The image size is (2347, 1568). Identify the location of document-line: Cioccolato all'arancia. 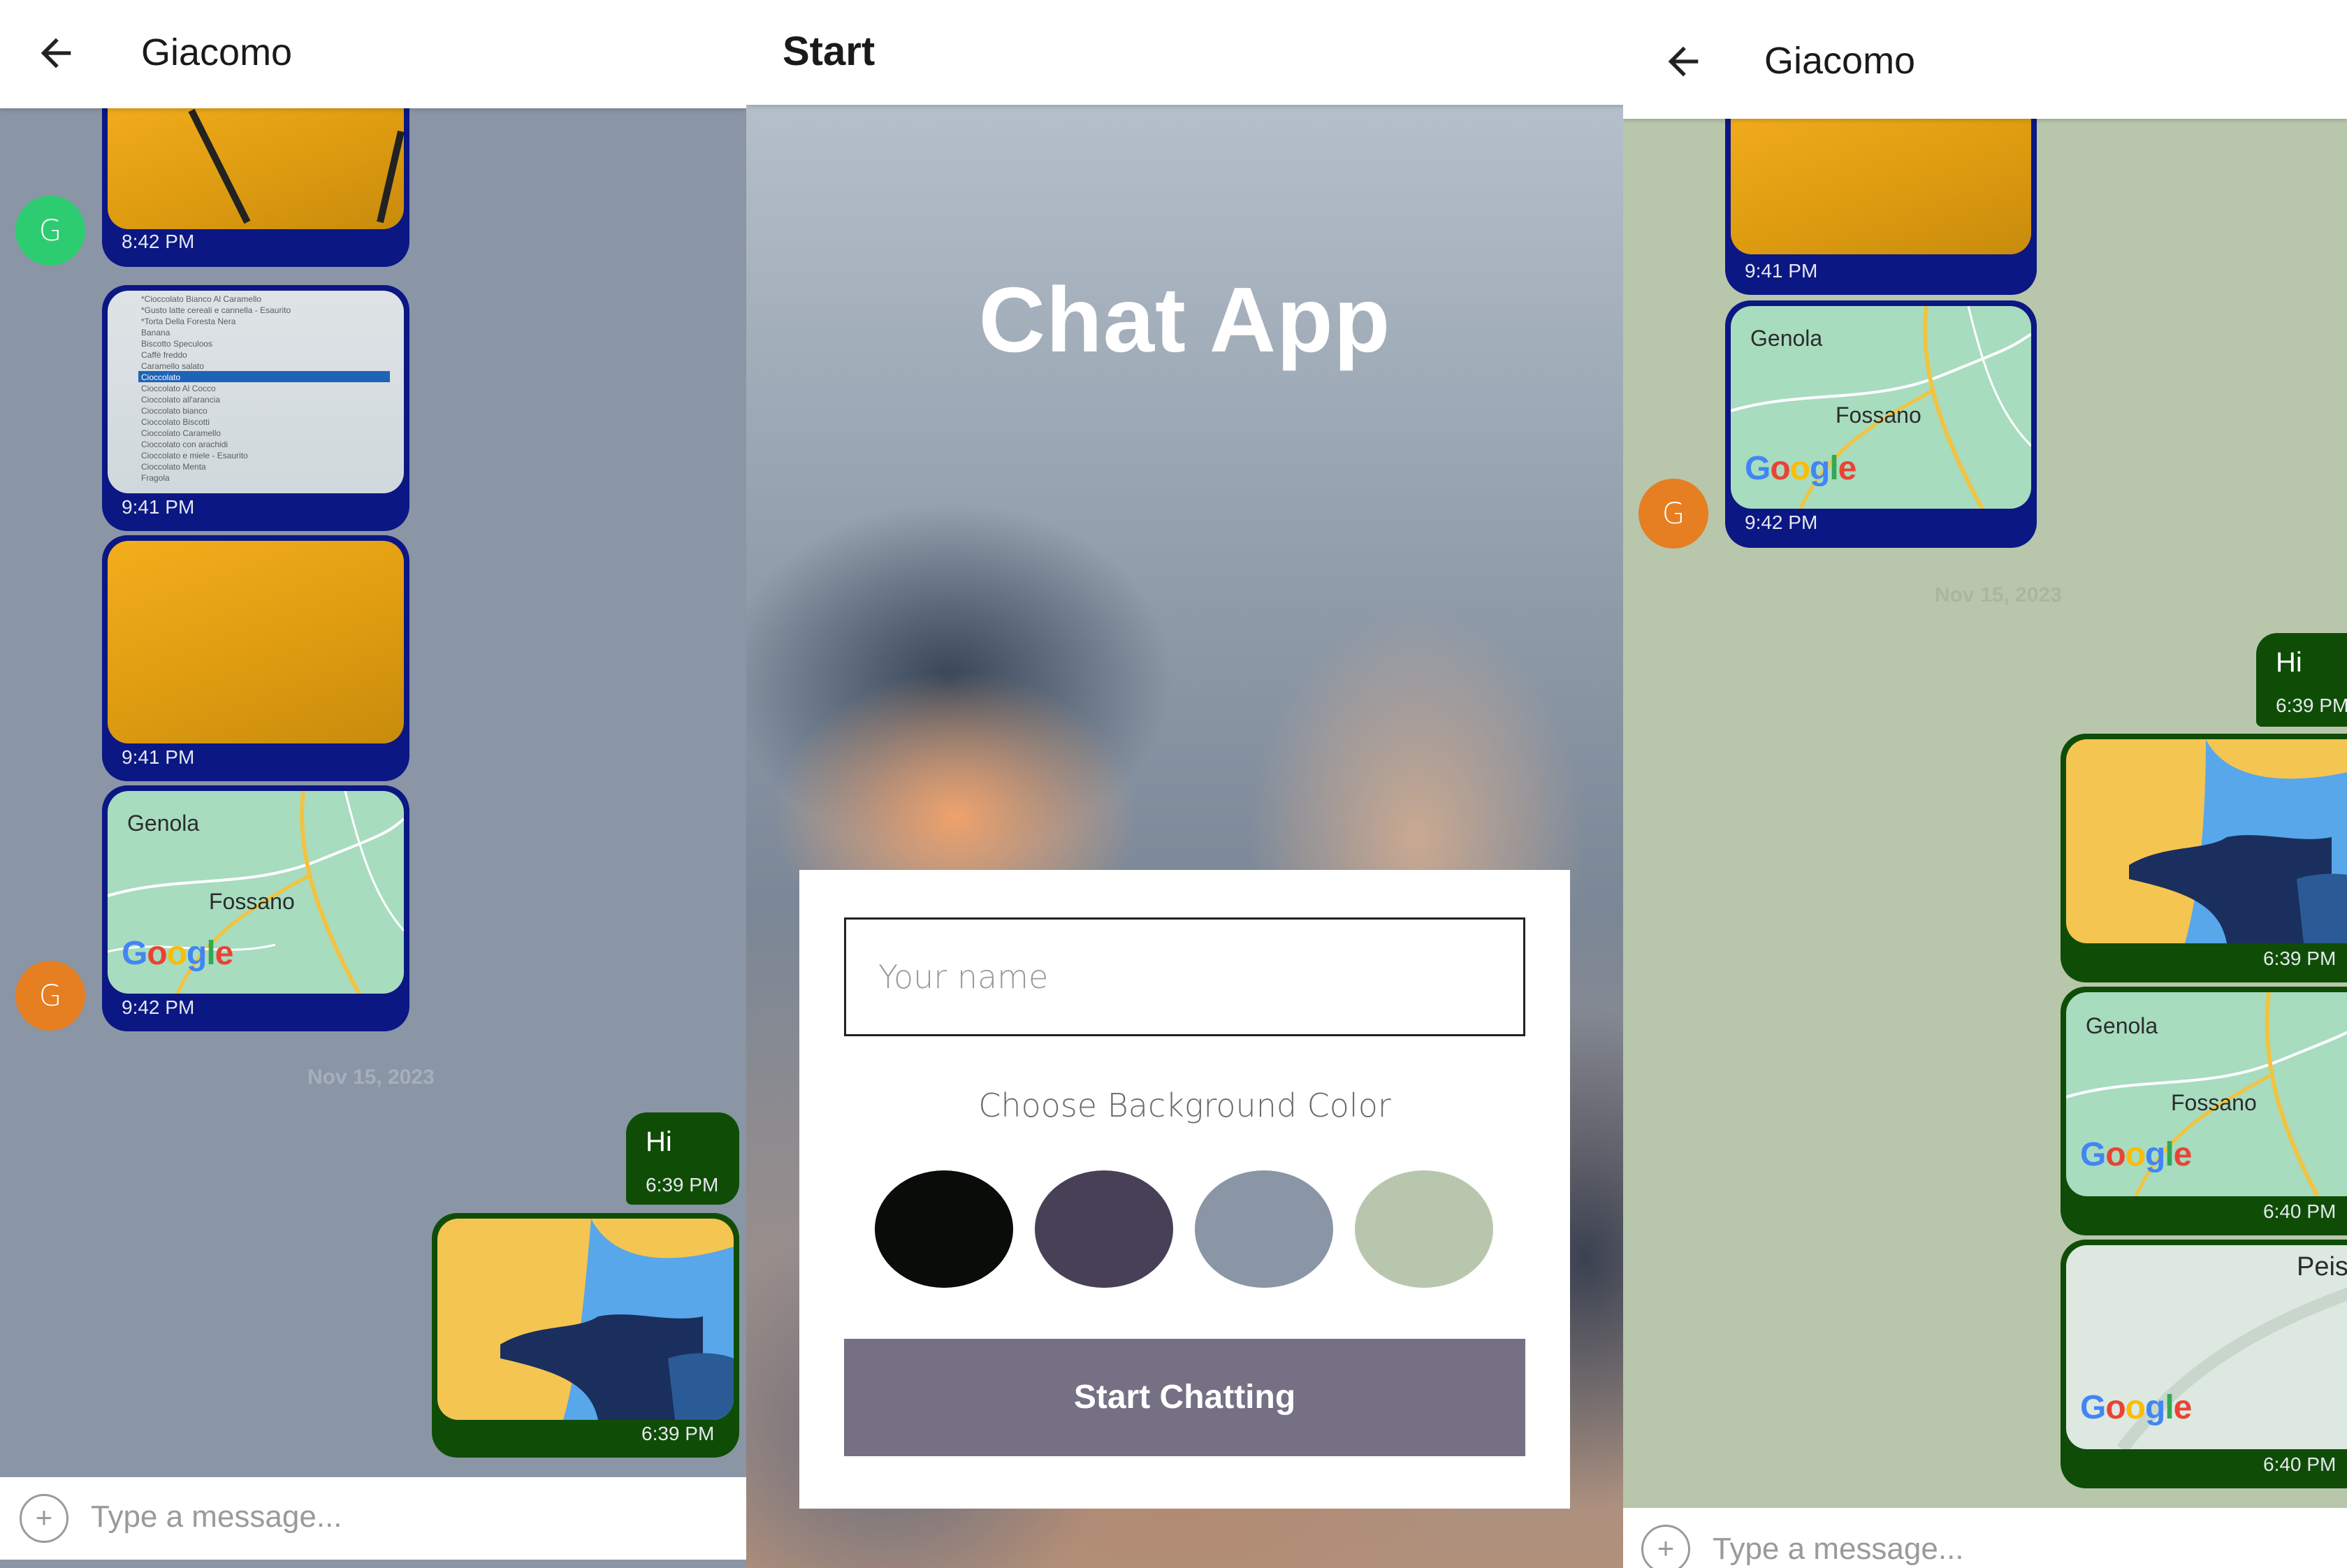
(181, 400).